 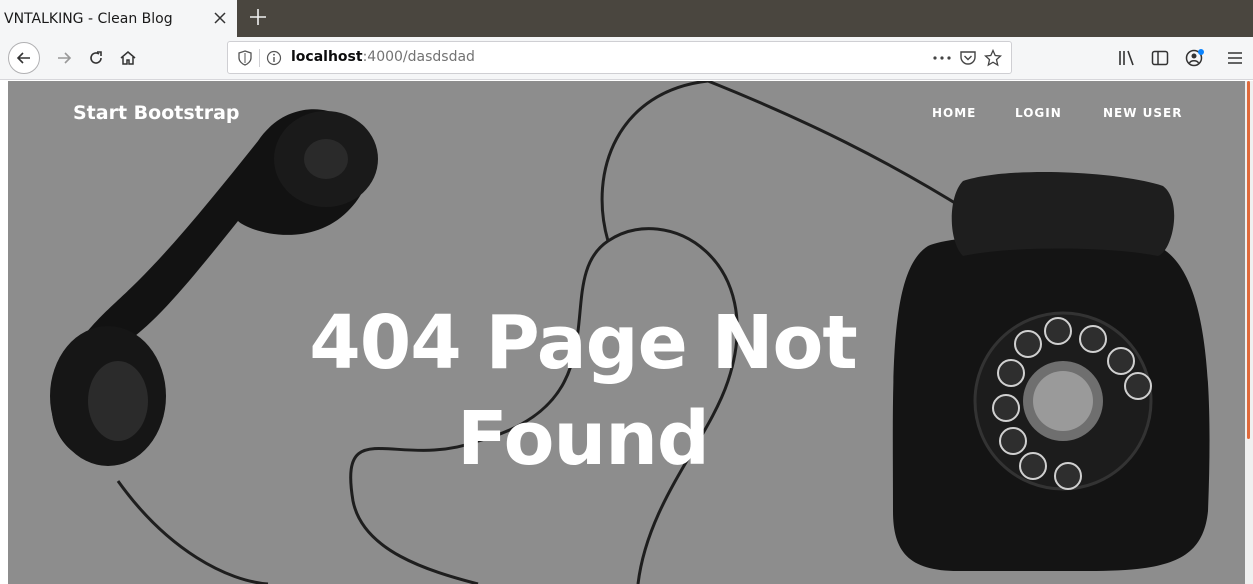 I want to click on navigation-toolbar: localhost:4000/dasdsdad, so click(x=626, y=58).